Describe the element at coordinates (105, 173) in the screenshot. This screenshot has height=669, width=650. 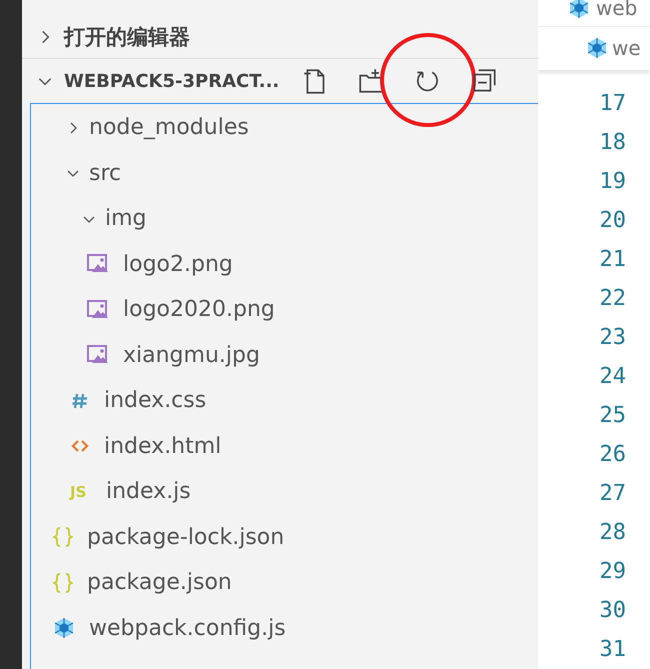
I see `folder-name: src` at that location.